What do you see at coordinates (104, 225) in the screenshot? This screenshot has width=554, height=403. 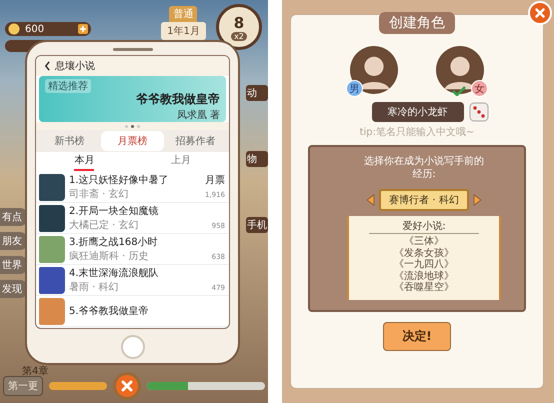 I see `book-author-genre: 大橘已定 · 玄幻` at bounding box center [104, 225].